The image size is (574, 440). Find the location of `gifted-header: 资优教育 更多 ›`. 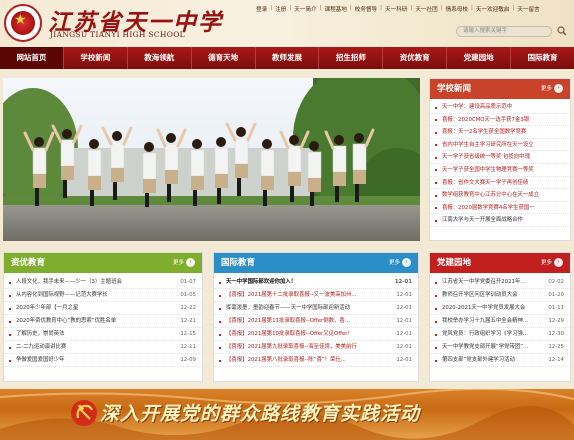

gifted-header: 资优教育 更多 › is located at coordinates (103, 263).